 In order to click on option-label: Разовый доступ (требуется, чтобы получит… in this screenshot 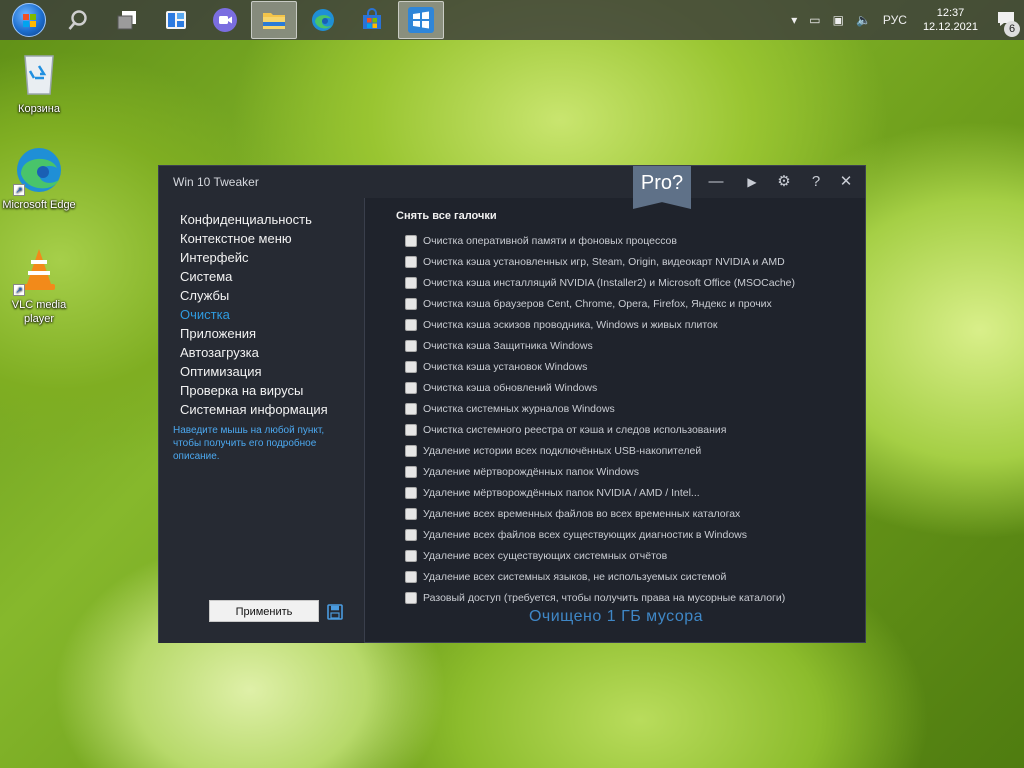, I will do `click(604, 597)`.